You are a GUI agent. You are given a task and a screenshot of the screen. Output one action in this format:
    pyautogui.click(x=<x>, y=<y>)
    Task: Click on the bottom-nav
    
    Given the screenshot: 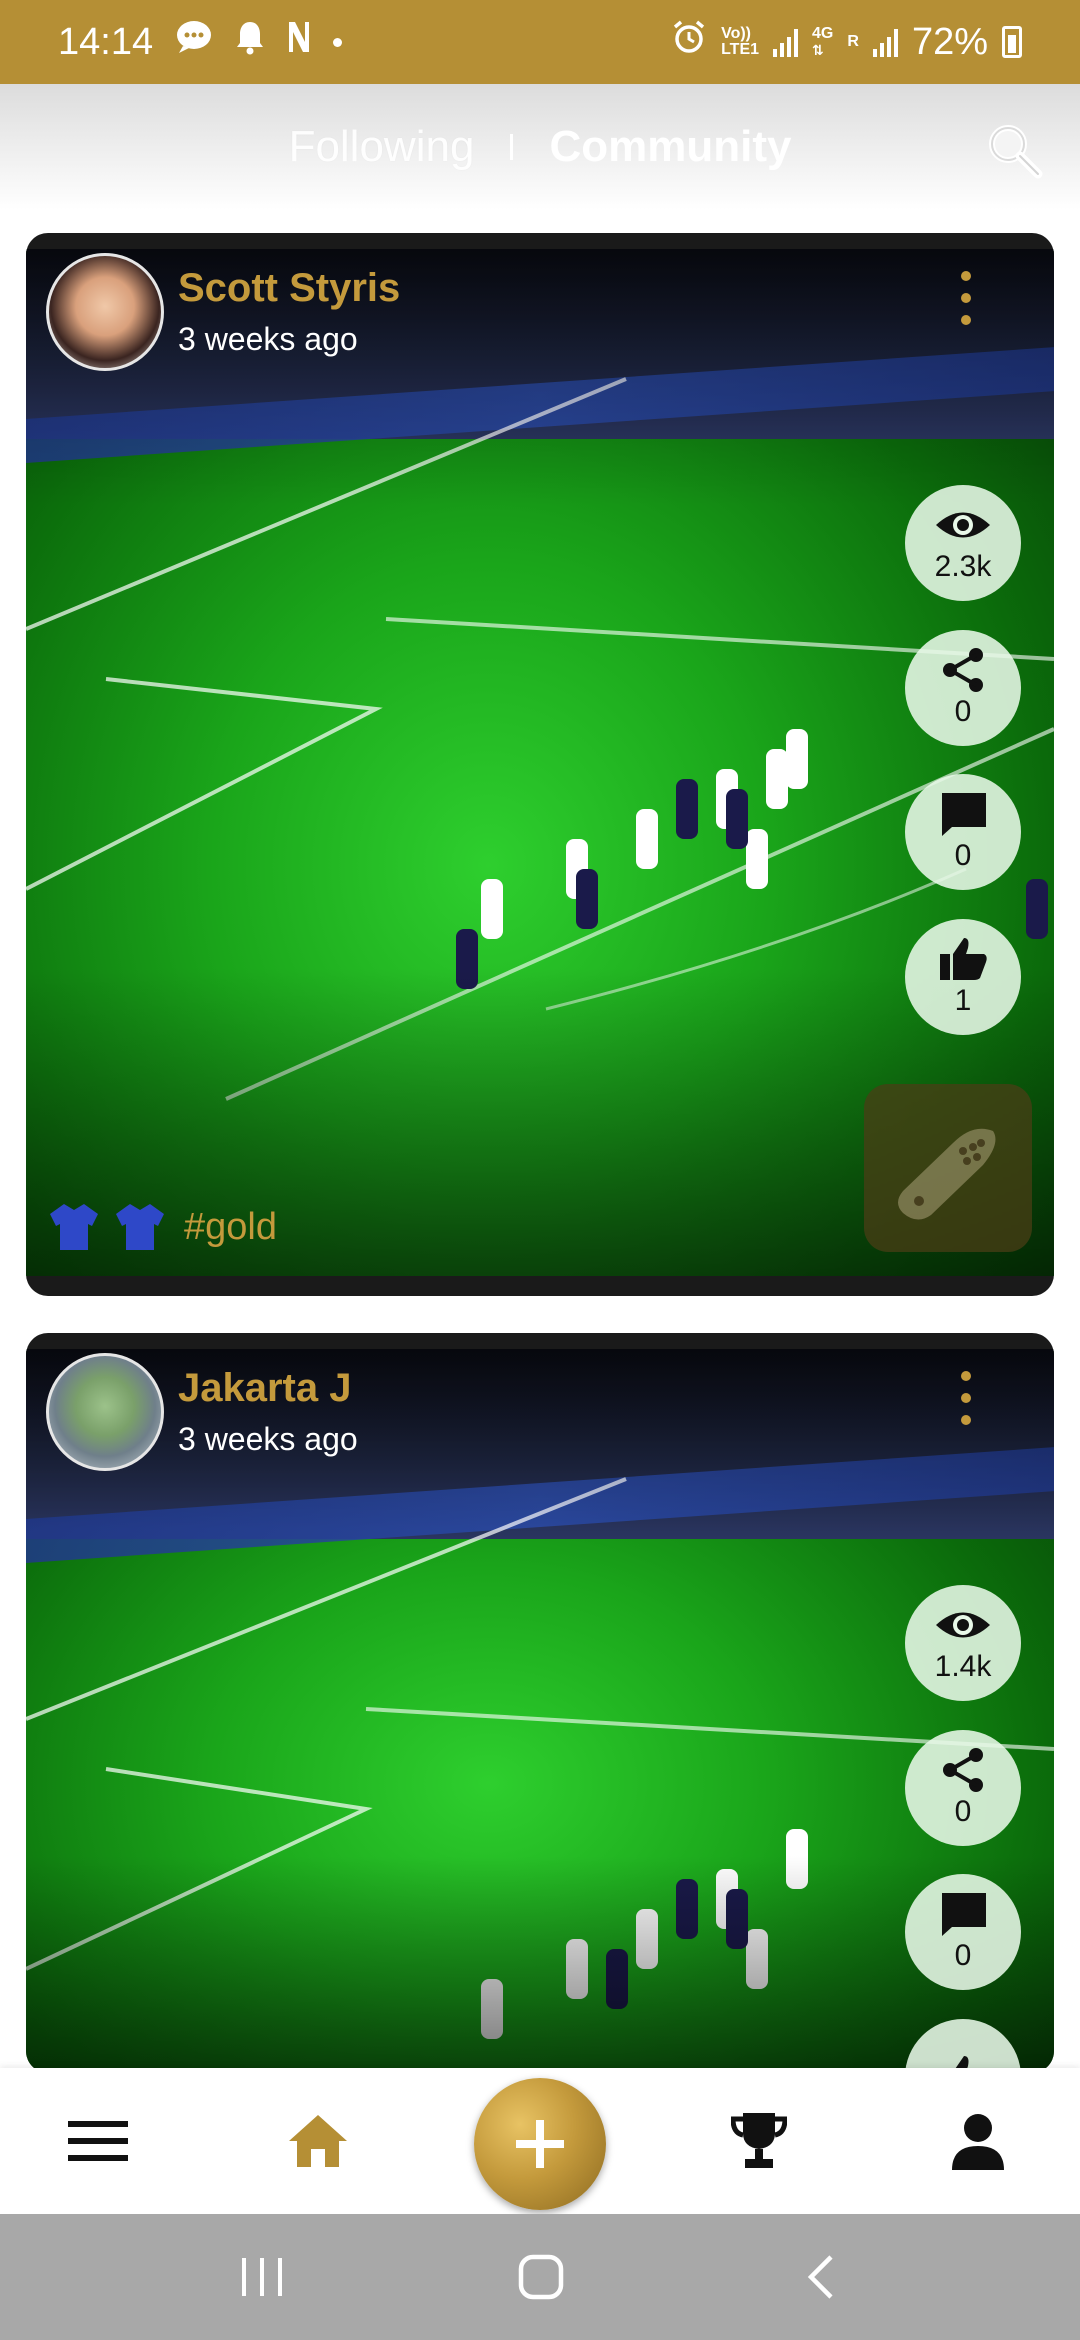 What is the action you would take?
    pyautogui.click(x=540, y=2141)
    